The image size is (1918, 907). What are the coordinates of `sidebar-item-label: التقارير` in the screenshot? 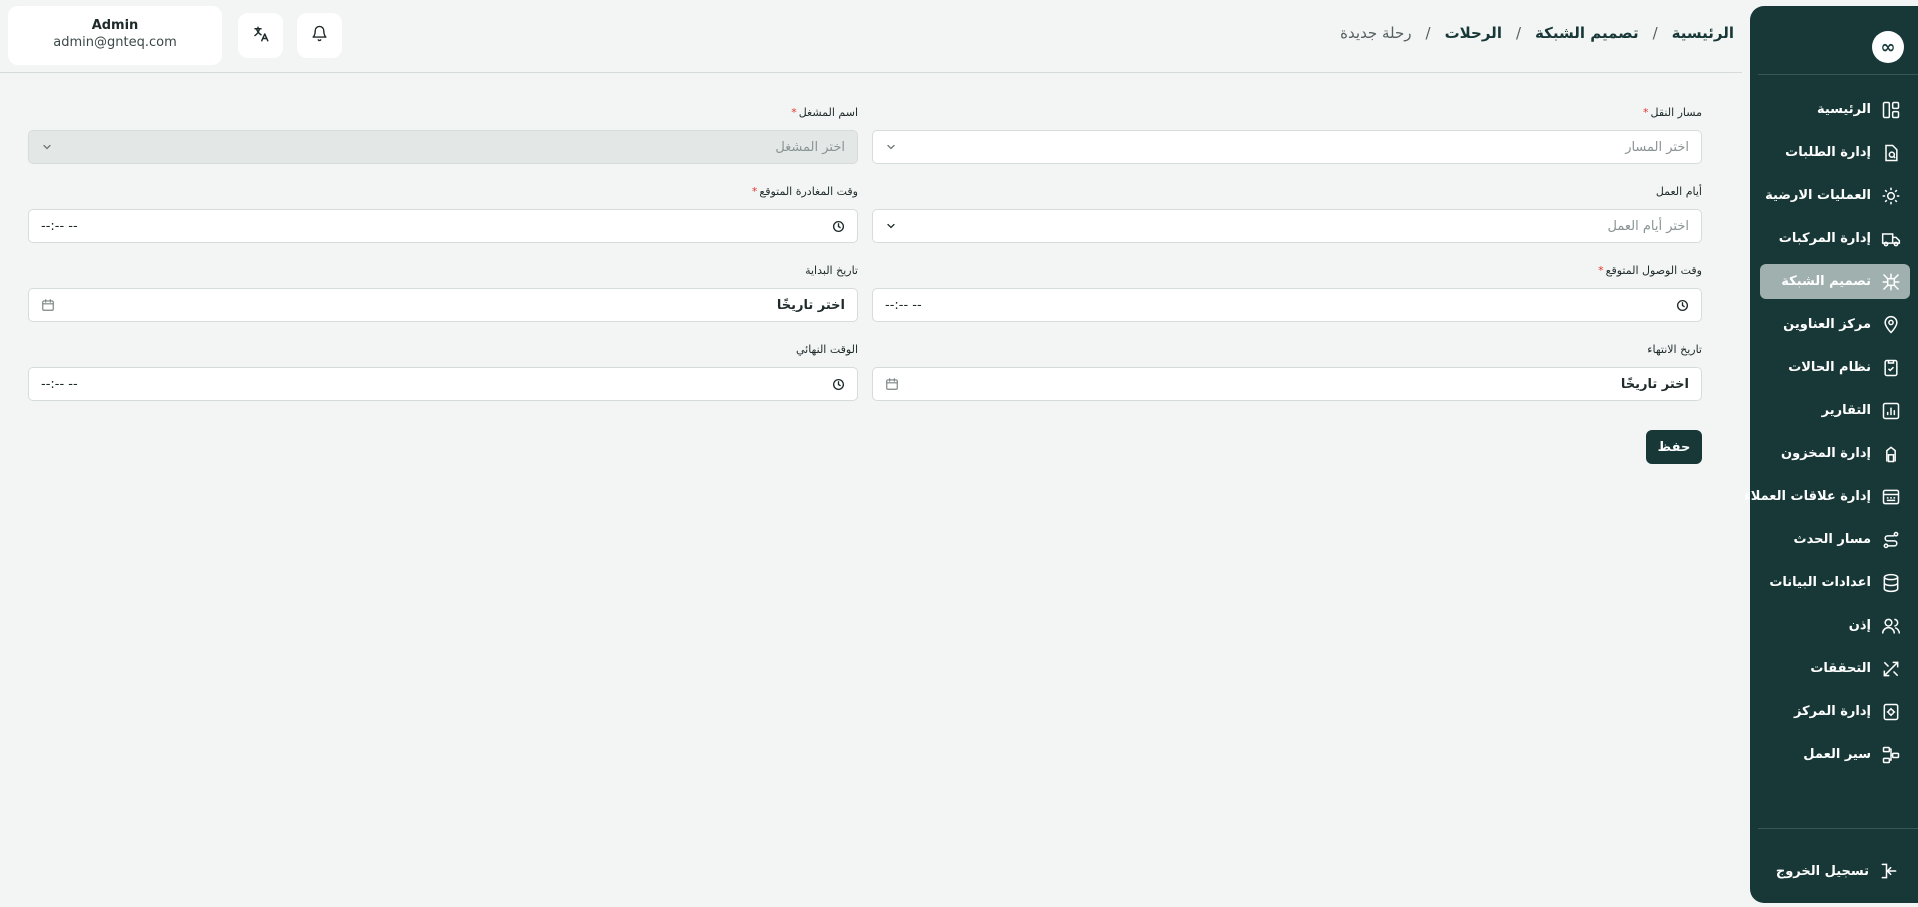 It's located at (1846, 410).